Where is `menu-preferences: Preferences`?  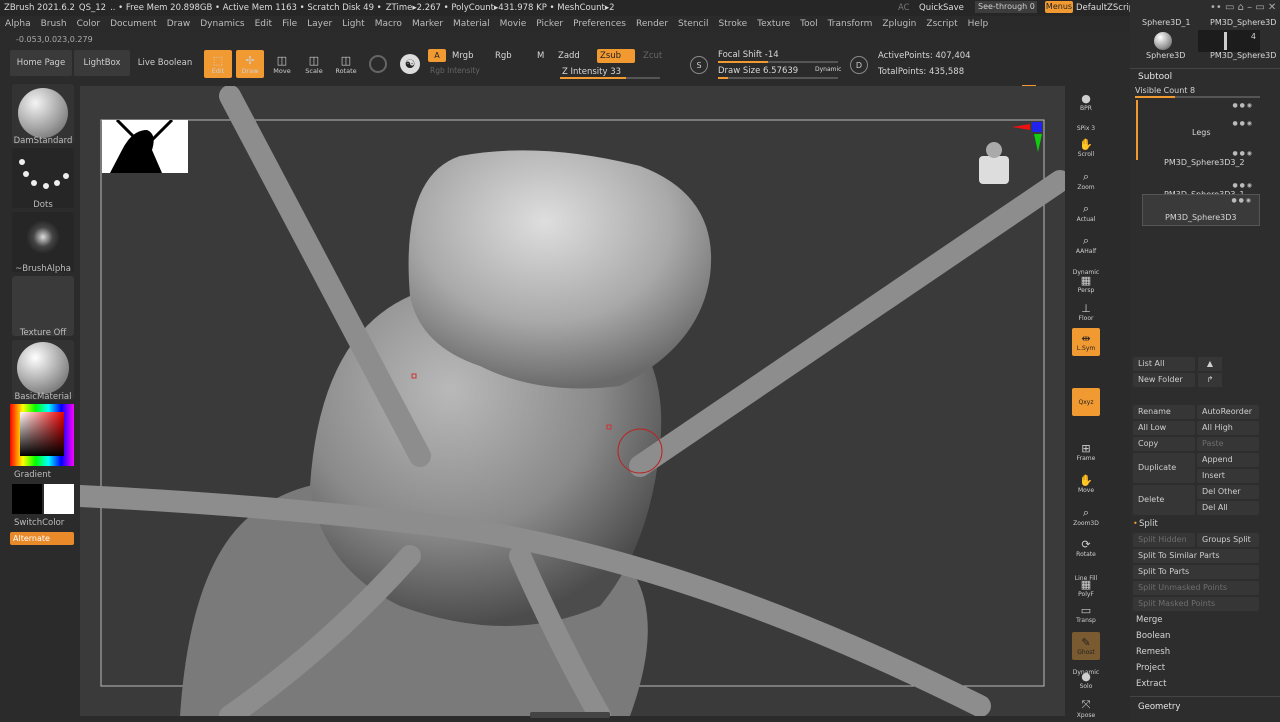 menu-preferences: Preferences is located at coordinates (599, 24).